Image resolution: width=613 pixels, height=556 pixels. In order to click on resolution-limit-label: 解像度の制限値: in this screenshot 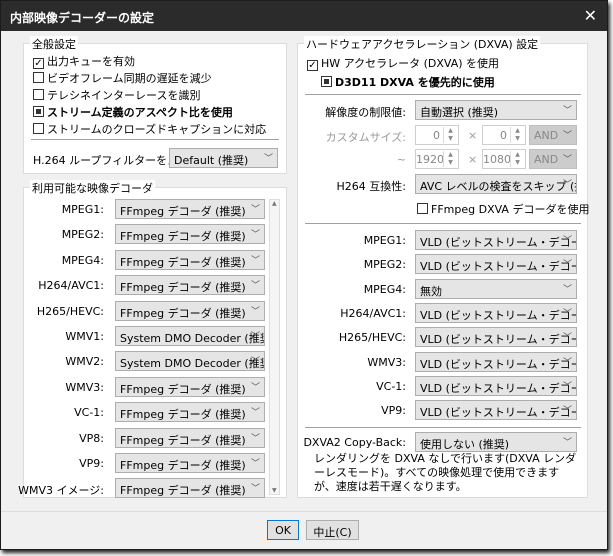, I will do `click(365, 112)`.